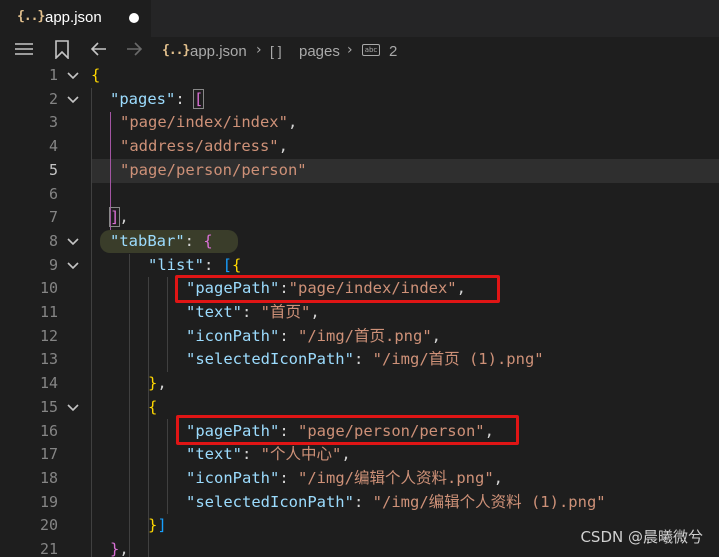 The image size is (719, 557). What do you see at coordinates (359, 123) in the screenshot?
I see `code-line: 3 "page/index/index",` at bounding box center [359, 123].